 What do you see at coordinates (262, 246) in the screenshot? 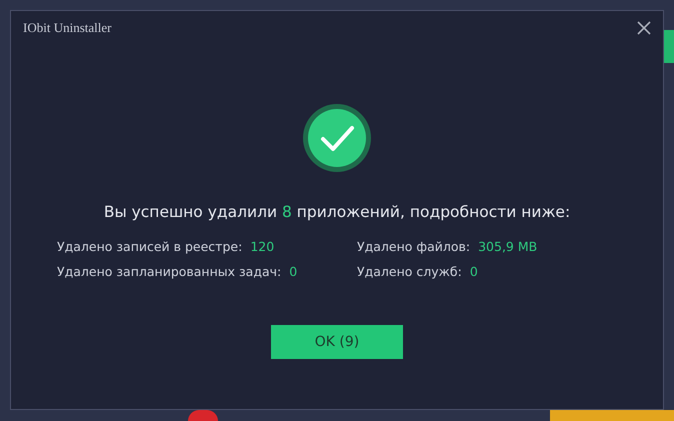
I see `stat-value: 120` at bounding box center [262, 246].